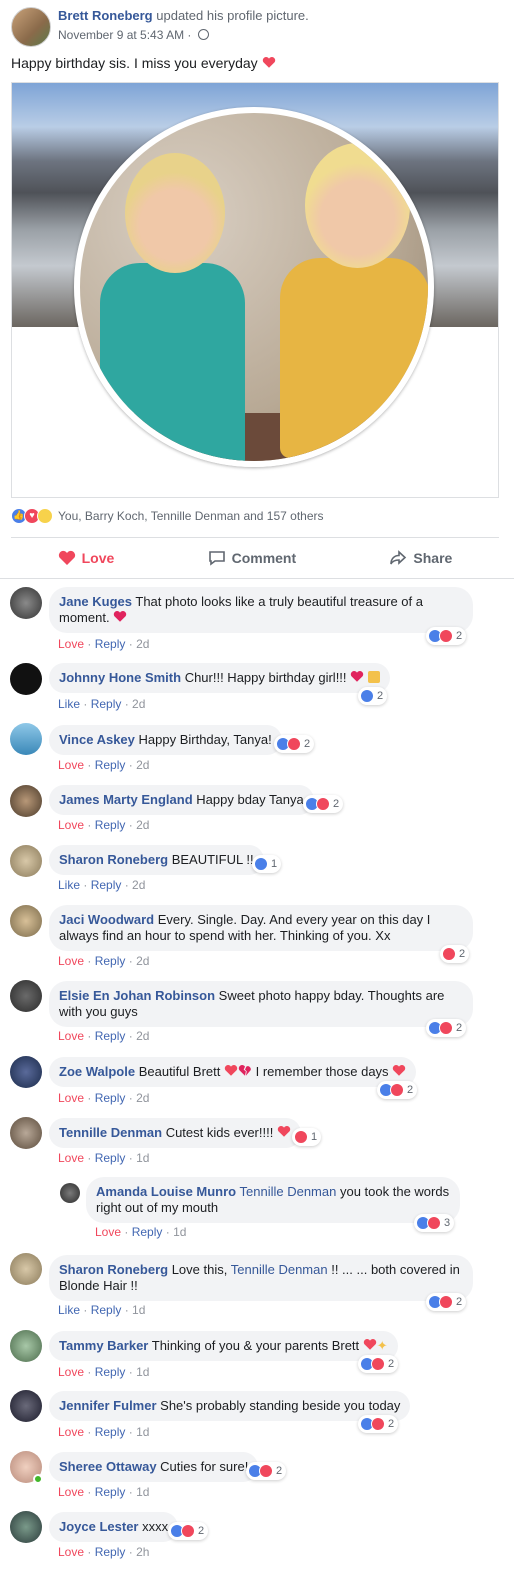 The width and height of the screenshot is (514, 1586). Describe the element at coordinates (126, 799) in the screenshot. I see `commenter-name: James Marty England` at that location.